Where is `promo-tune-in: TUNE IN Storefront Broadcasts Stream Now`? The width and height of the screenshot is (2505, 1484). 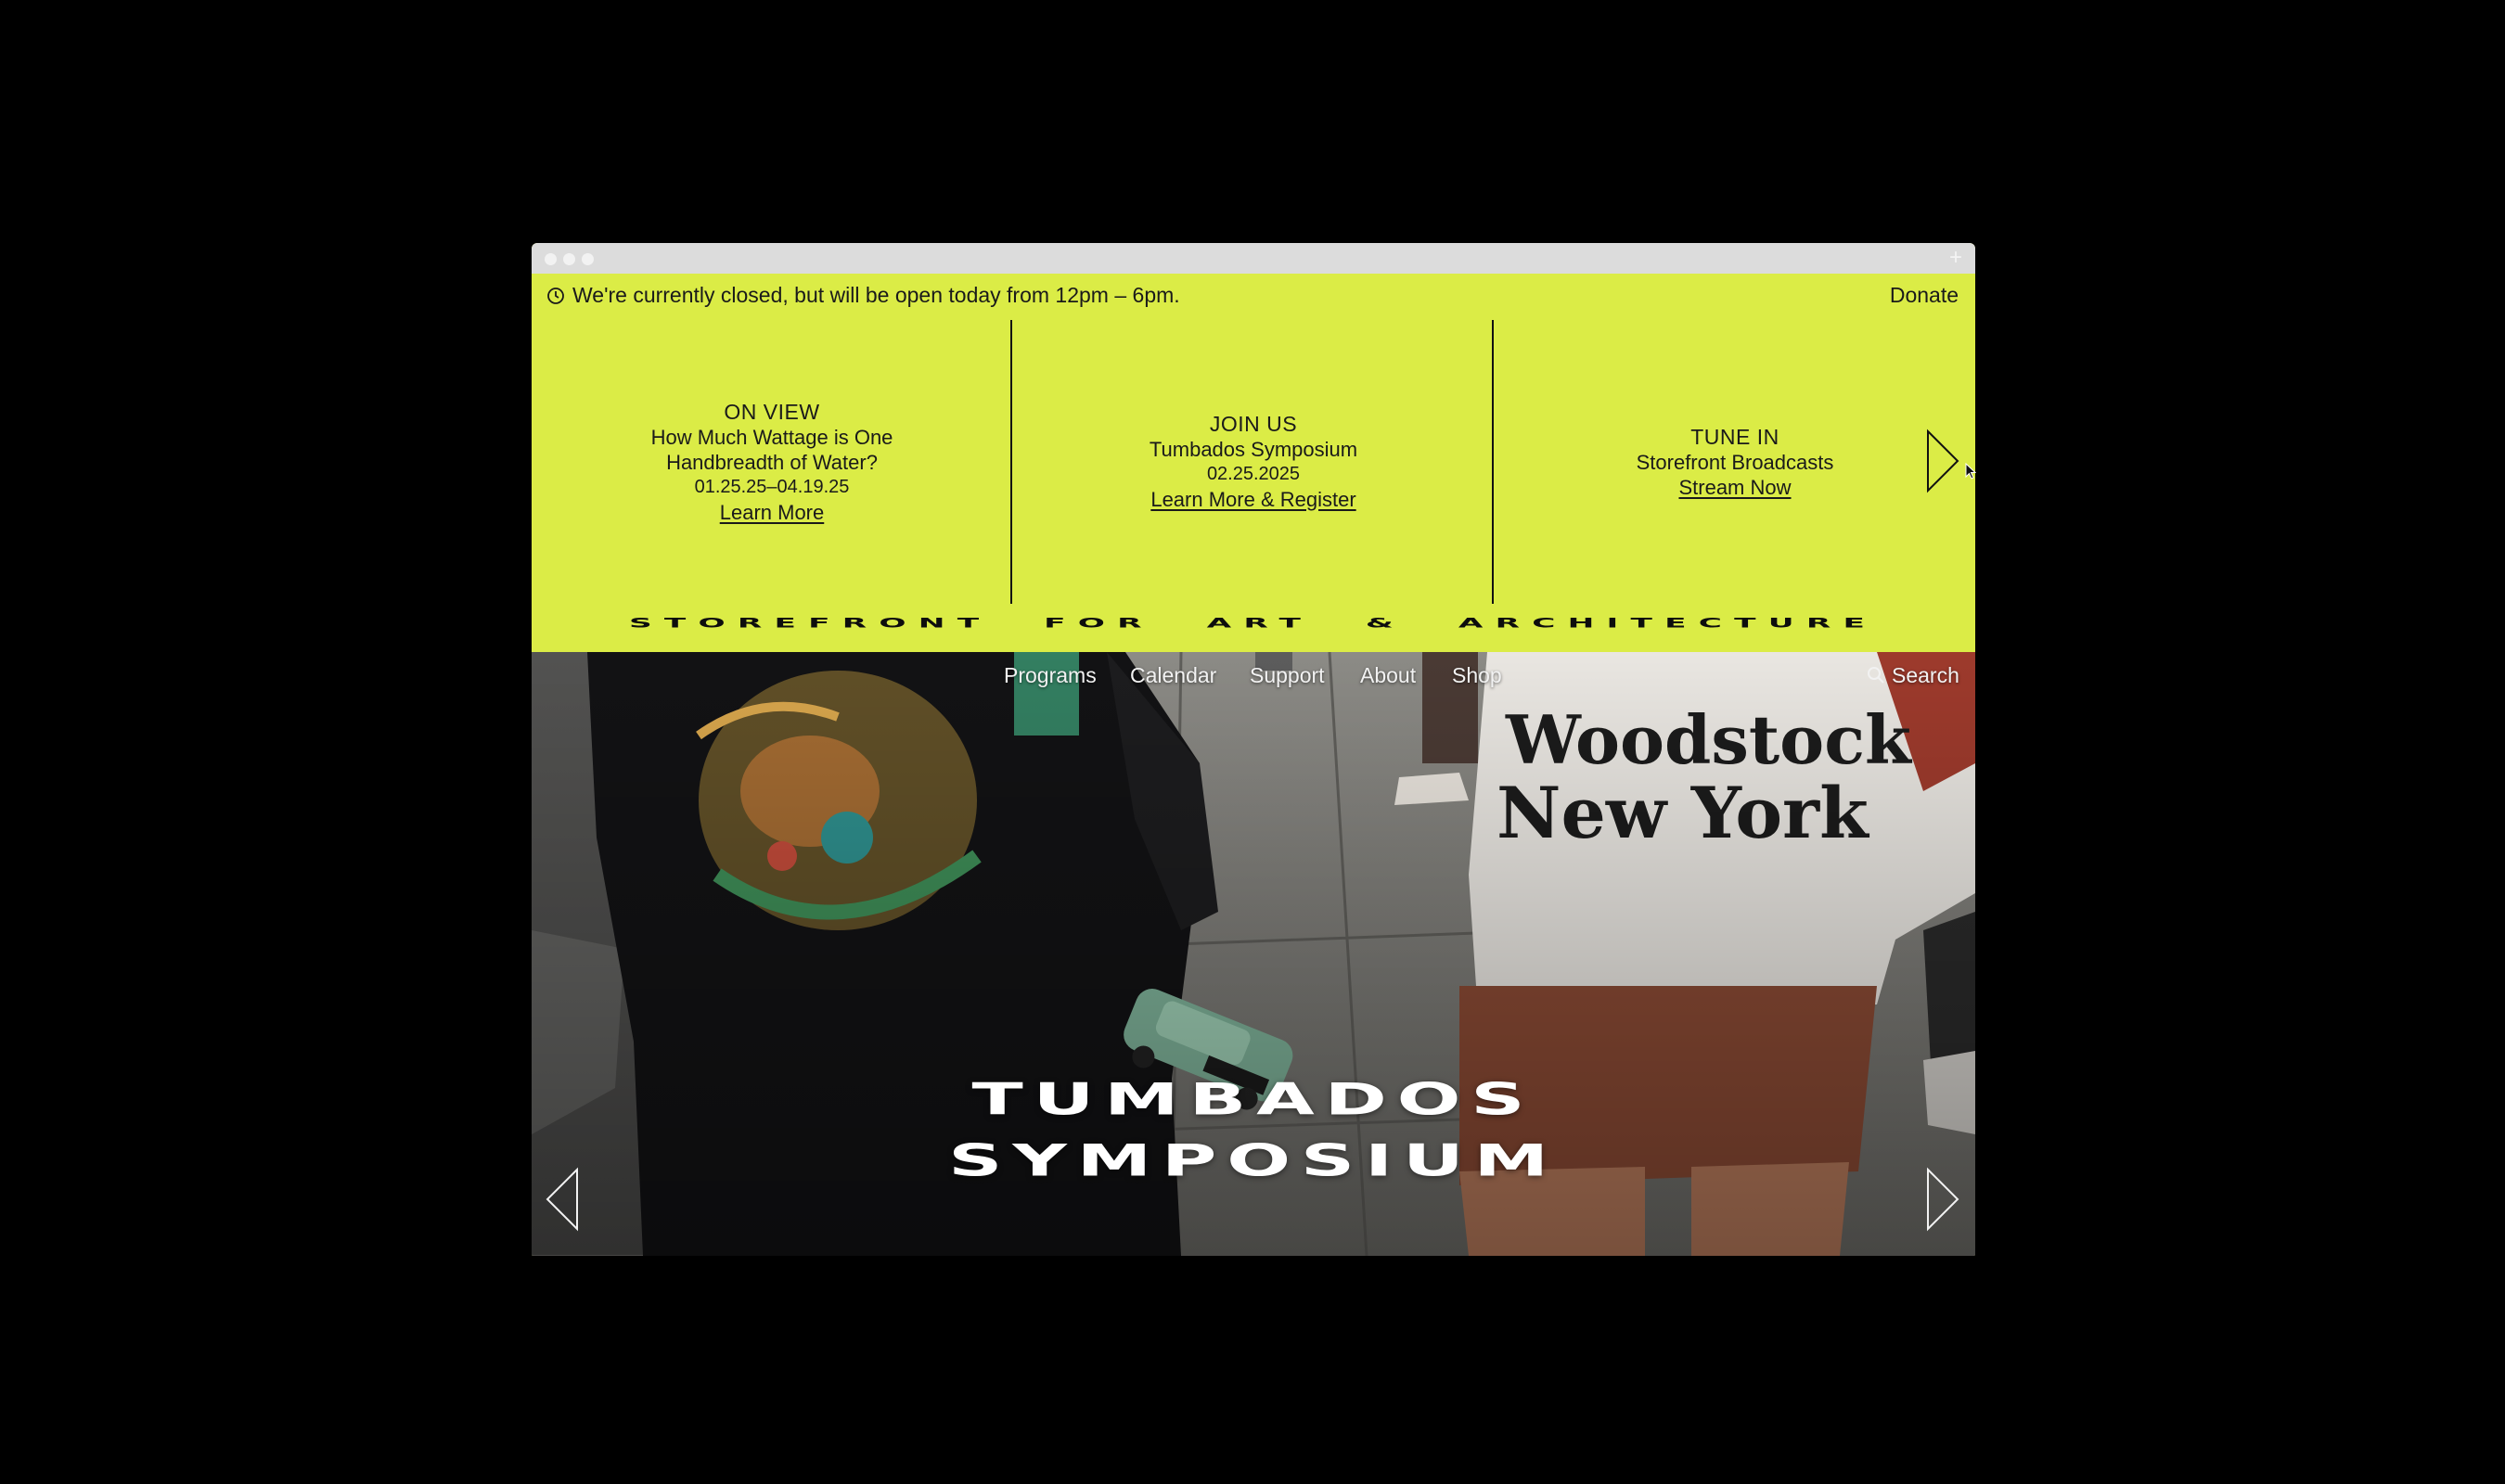
promo-tune-in: TUNE IN Storefront Broadcasts Stream Now is located at coordinates (1735, 462).